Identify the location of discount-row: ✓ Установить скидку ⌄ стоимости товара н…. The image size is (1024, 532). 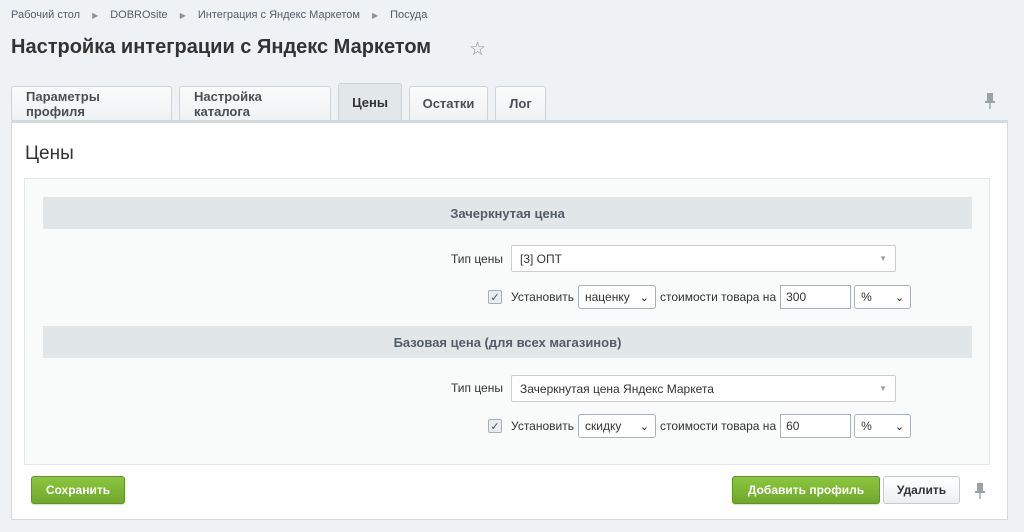
(700, 426).